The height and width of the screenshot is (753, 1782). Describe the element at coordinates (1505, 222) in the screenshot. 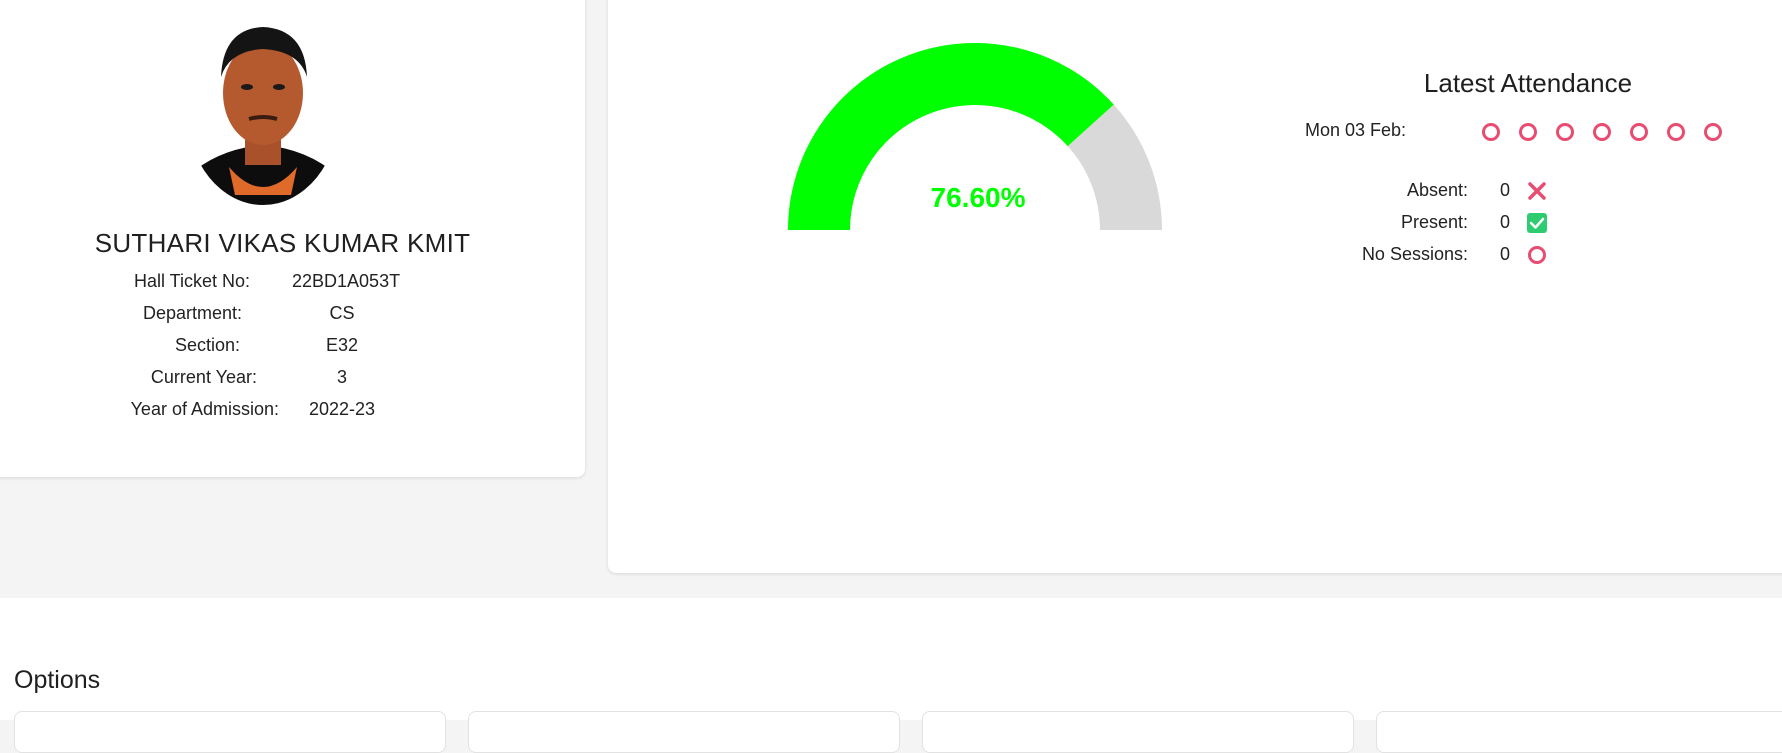

I see `legend-present-count: 0` at that location.